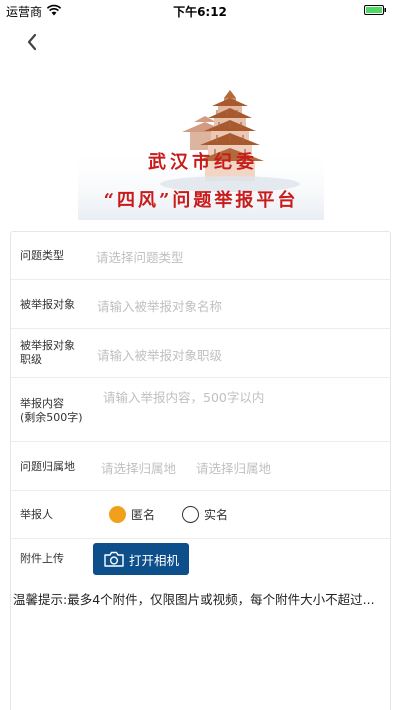 The image size is (400, 710). Describe the element at coordinates (47, 345) in the screenshot. I see `target-rank-label-line1: 被举报对象` at that location.